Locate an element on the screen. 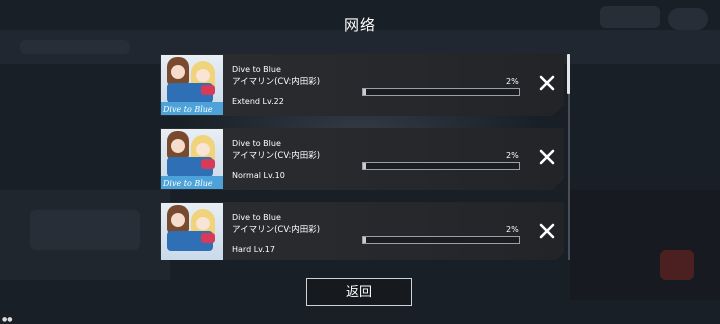  song-jacket-image is located at coordinates (192, 231).